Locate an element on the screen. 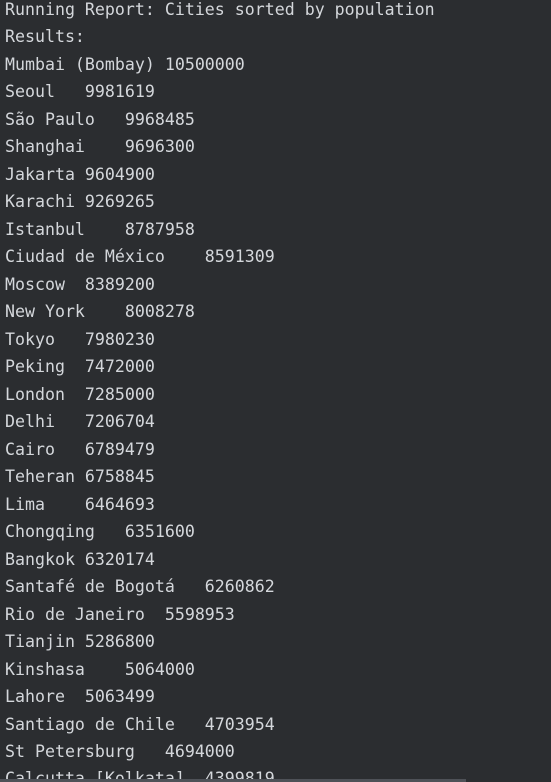 This screenshot has width=551, height=782. output-line: Cairo 6789479 is located at coordinates (80, 449).